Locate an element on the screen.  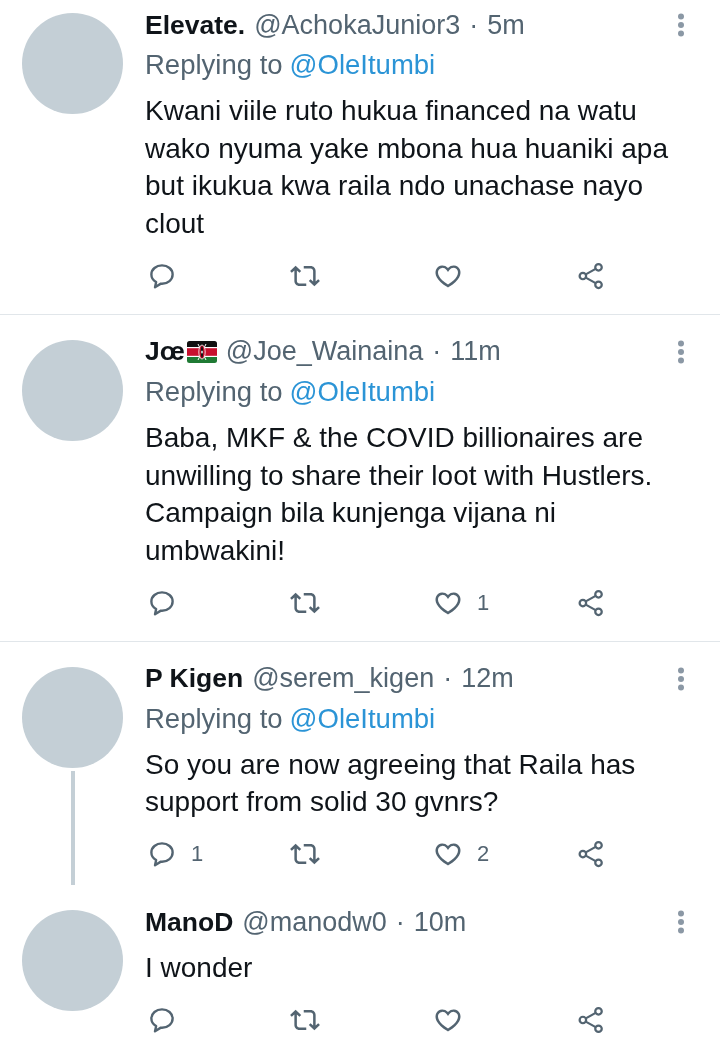
reply-button: 1 is located at coordinates (175, 854).